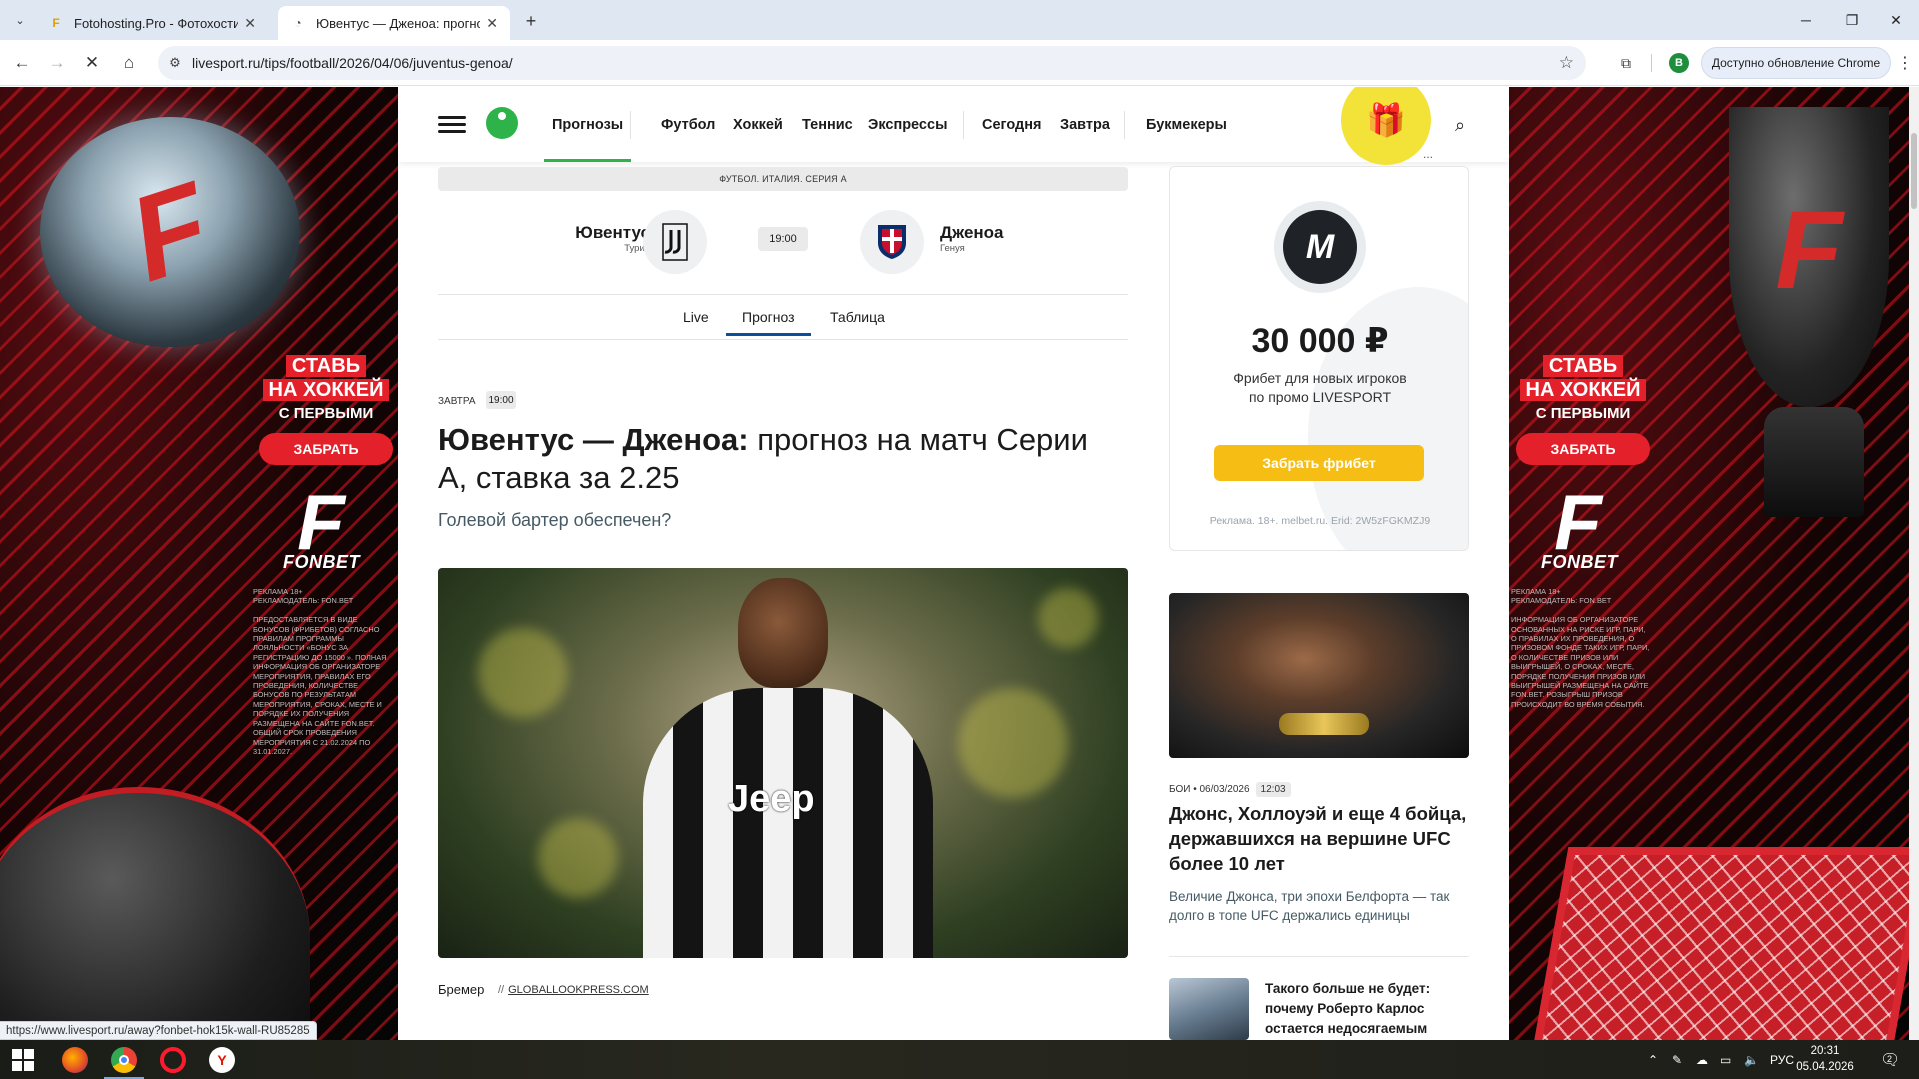 The width and height of the screenshot is (1919, 1079). What do you see at coordinates (1679, 63) in the screenshot?
I see `profile-avatar: B` at bounding box center [1679, 63].